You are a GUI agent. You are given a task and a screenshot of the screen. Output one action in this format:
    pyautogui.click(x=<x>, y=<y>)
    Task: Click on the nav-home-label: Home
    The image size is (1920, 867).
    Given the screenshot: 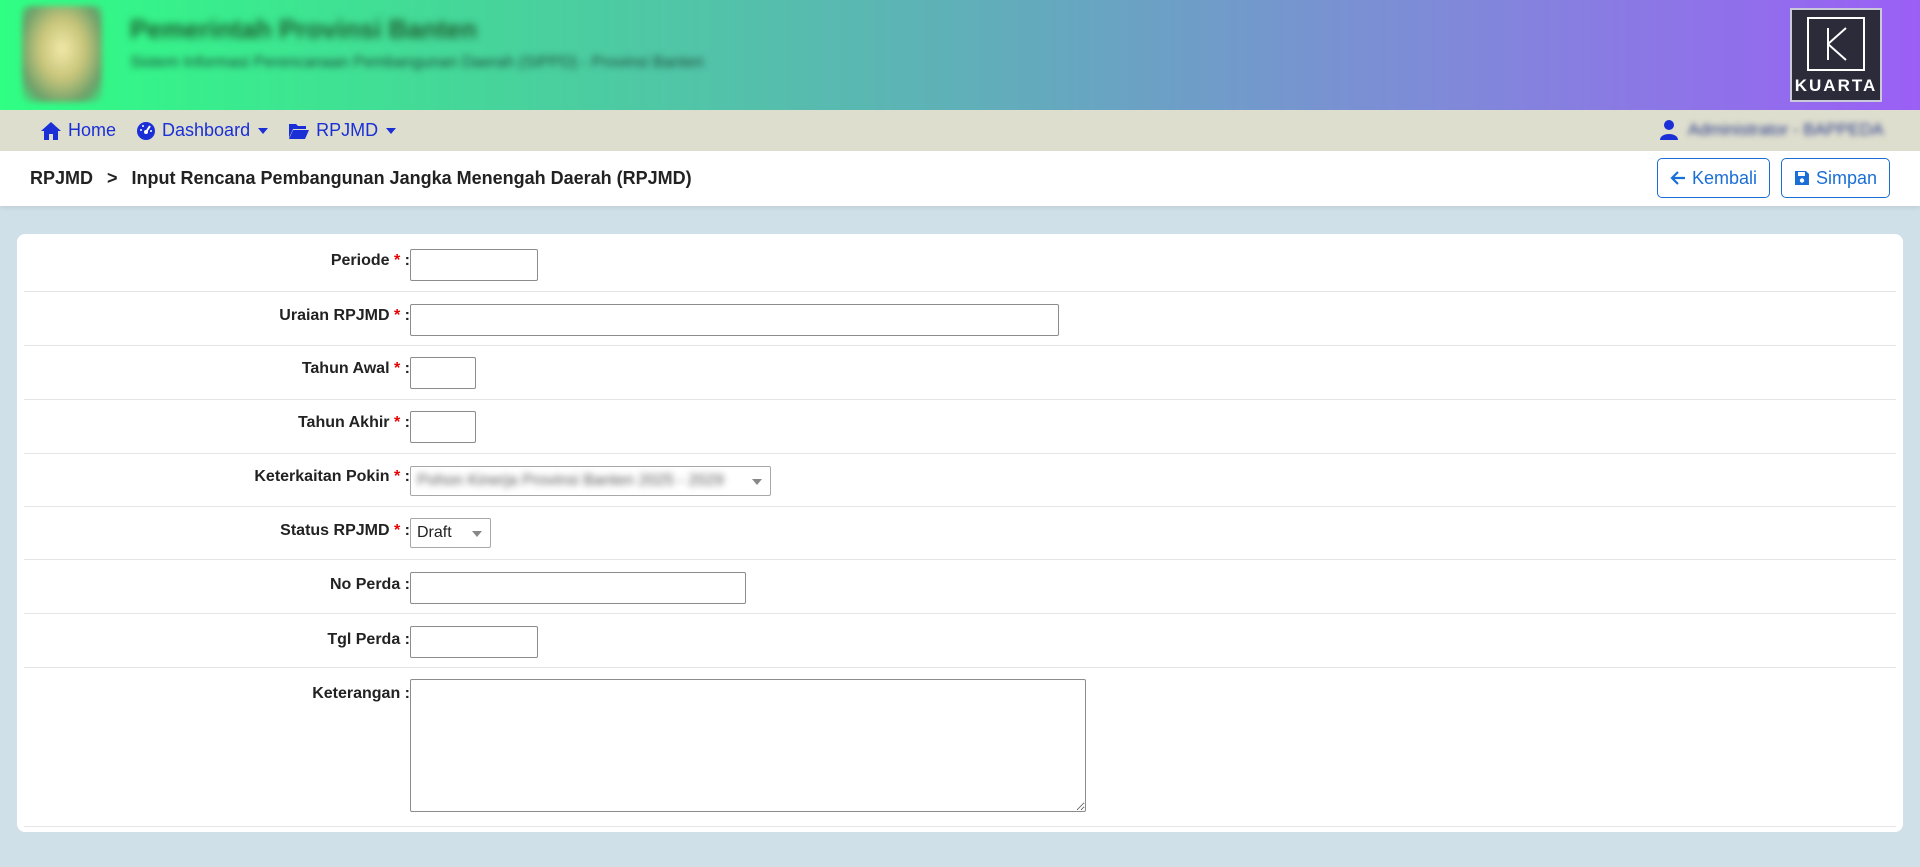 What is the action you would take?
    pyautogui.click(x=92, y=130)
    